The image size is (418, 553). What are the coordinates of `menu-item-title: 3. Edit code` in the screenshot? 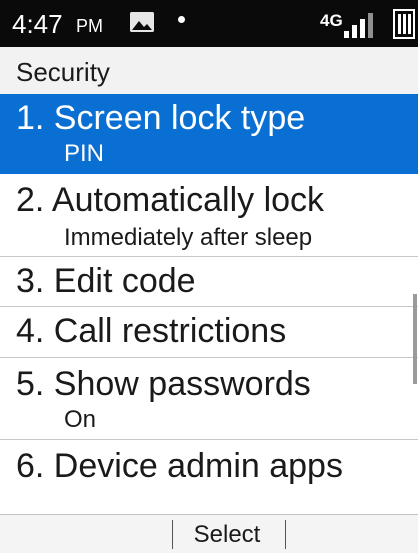 It's located at (106, 281).